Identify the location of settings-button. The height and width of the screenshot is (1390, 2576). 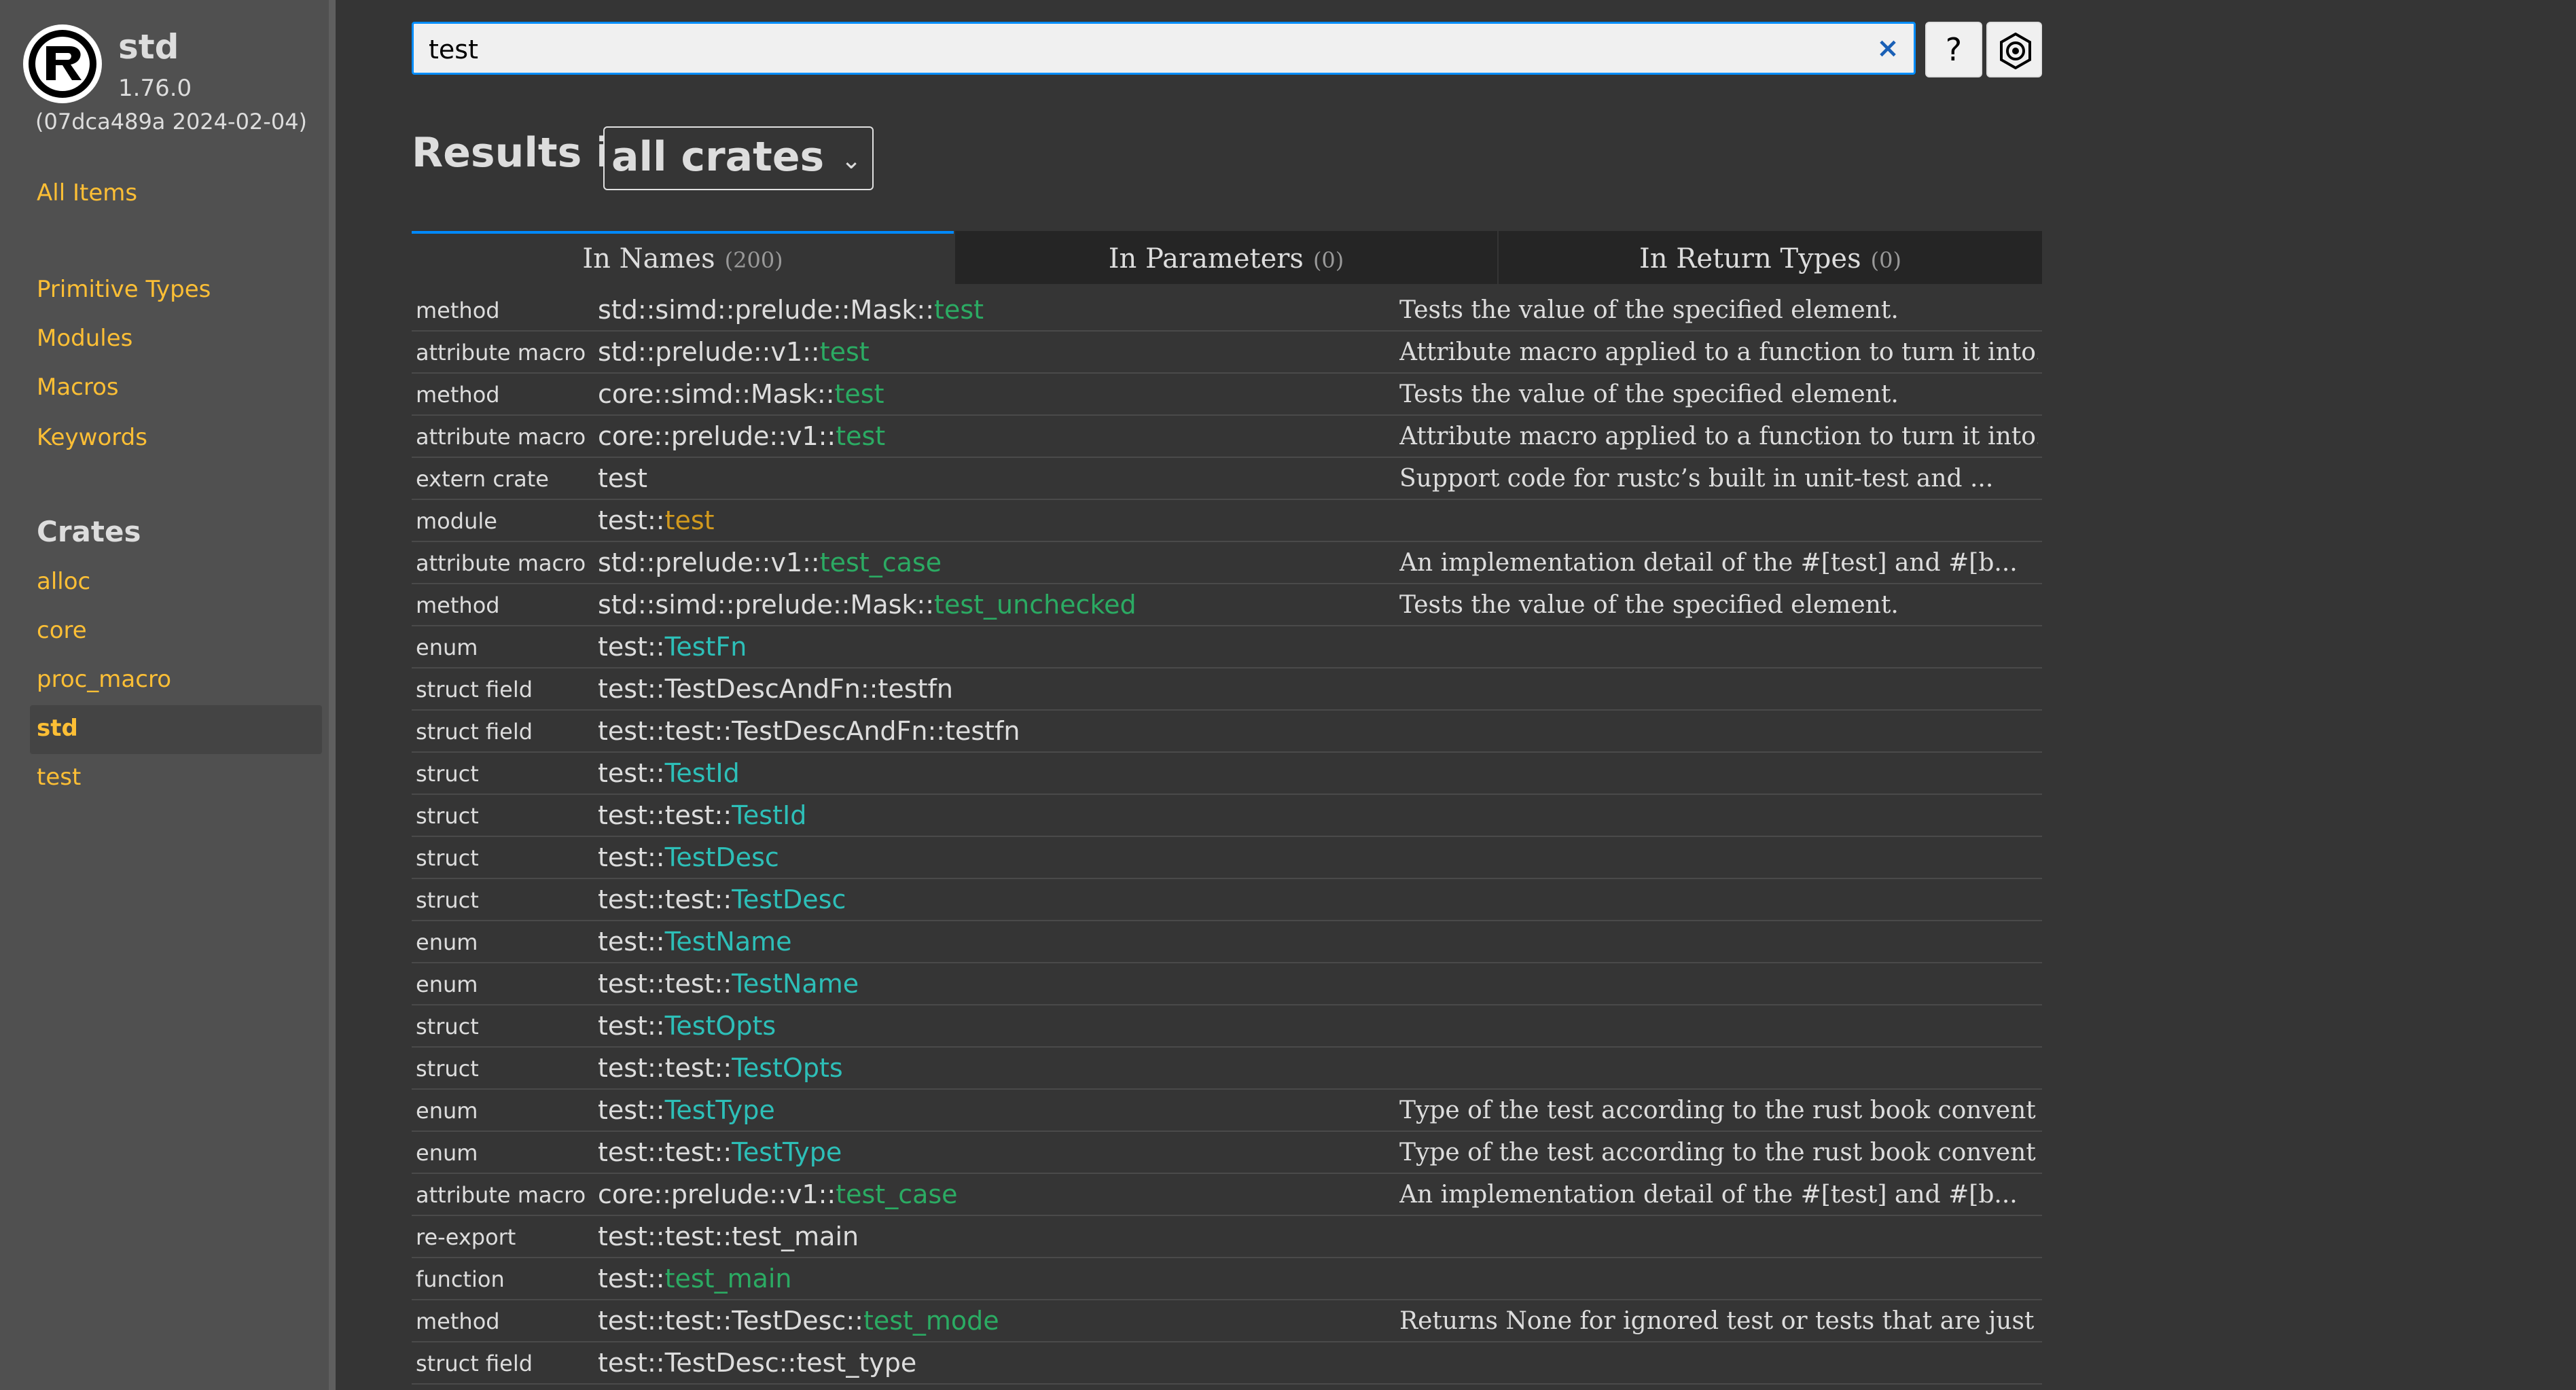
(2014, 49).